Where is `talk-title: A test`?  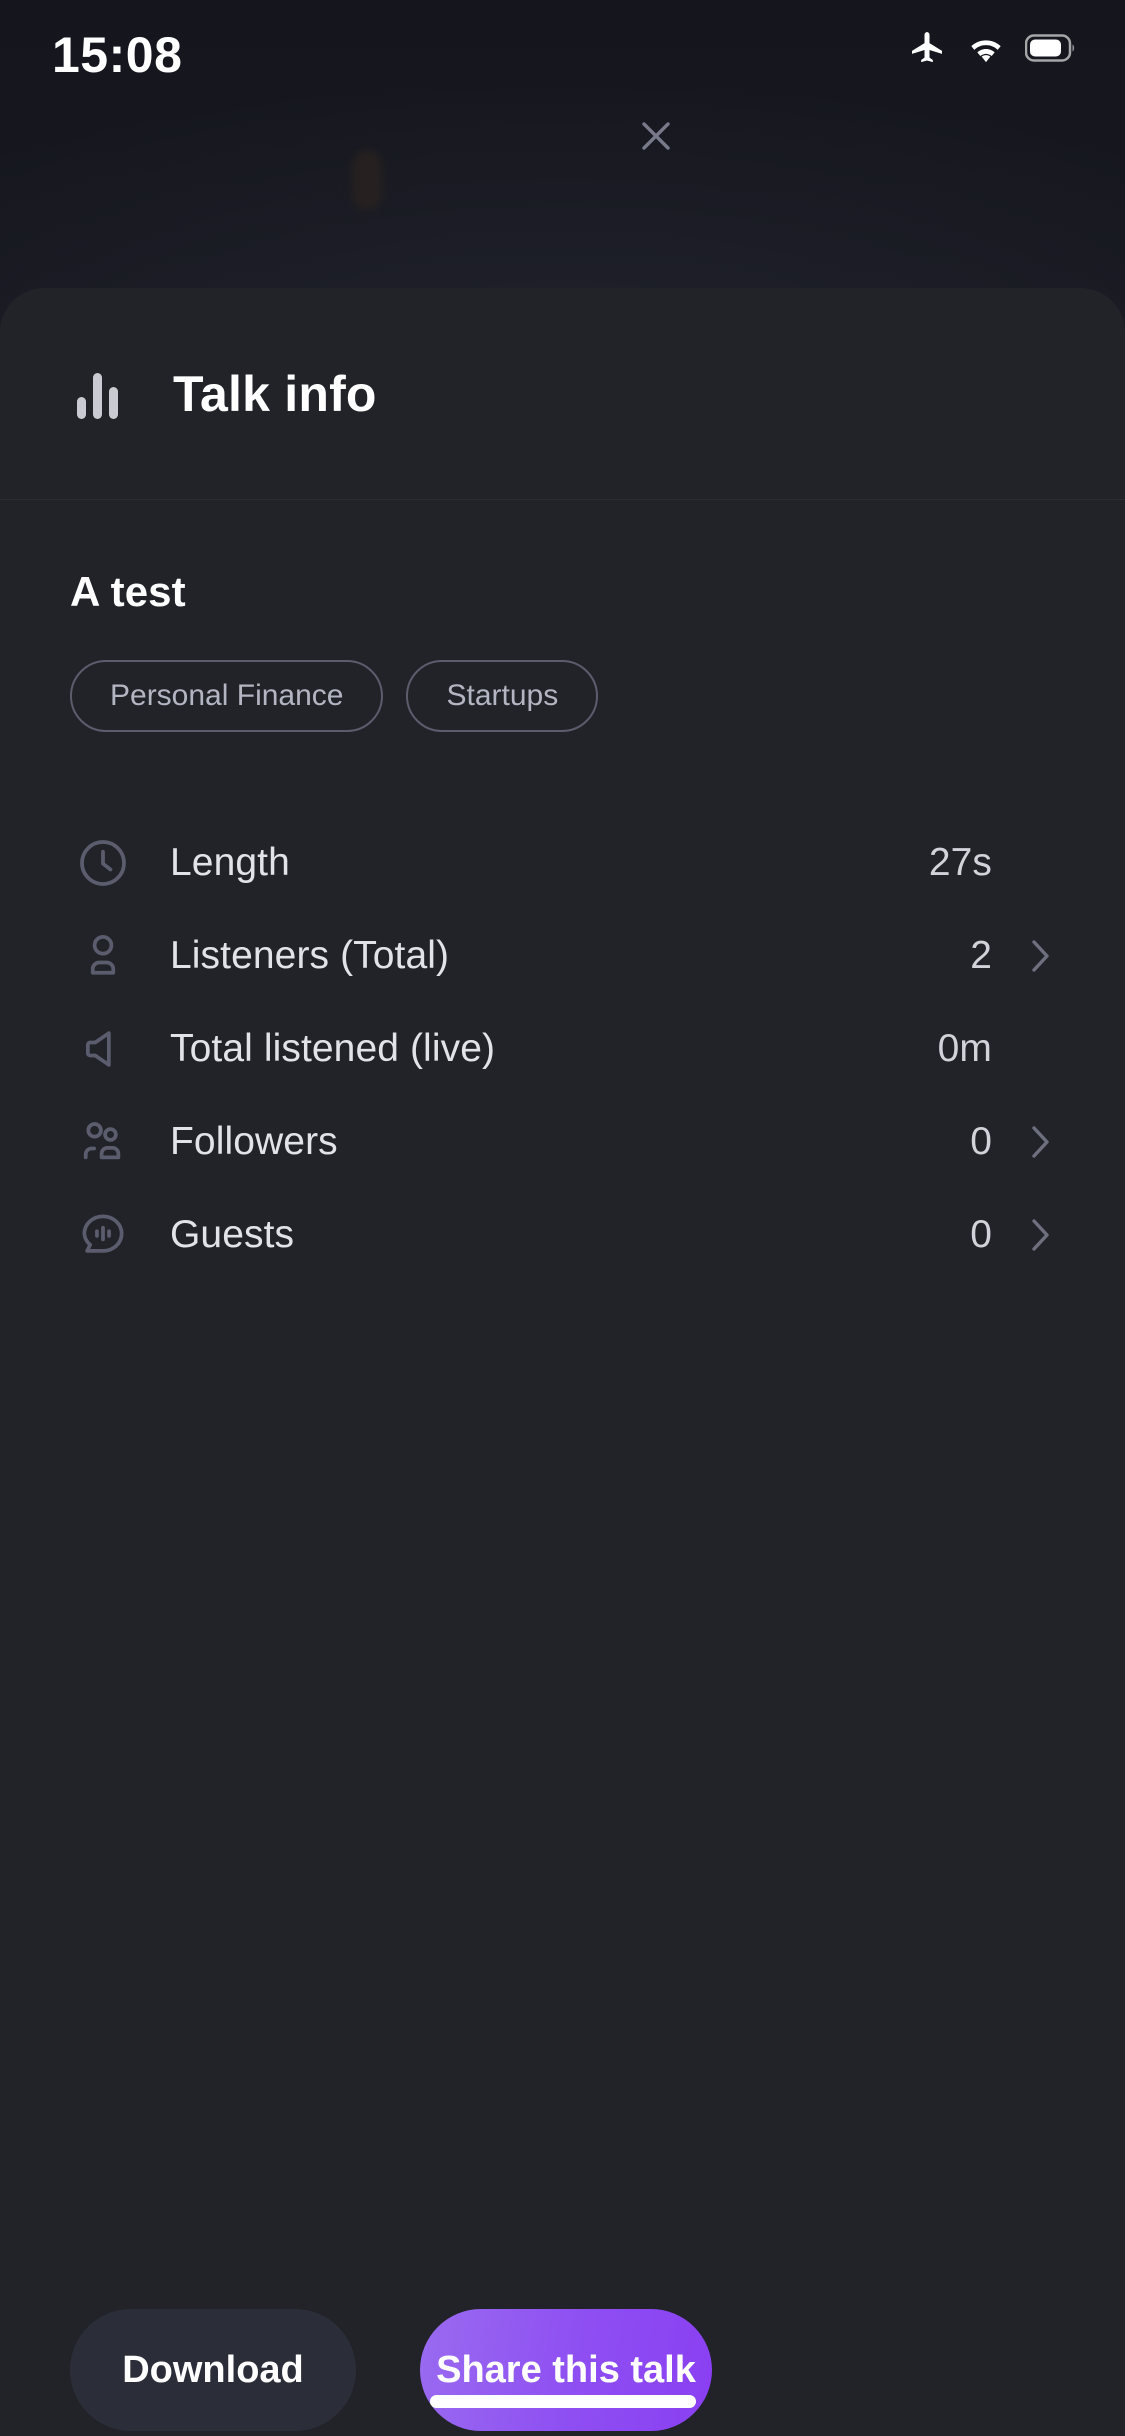 talk-title: A test is located at coordinates (128, 591).